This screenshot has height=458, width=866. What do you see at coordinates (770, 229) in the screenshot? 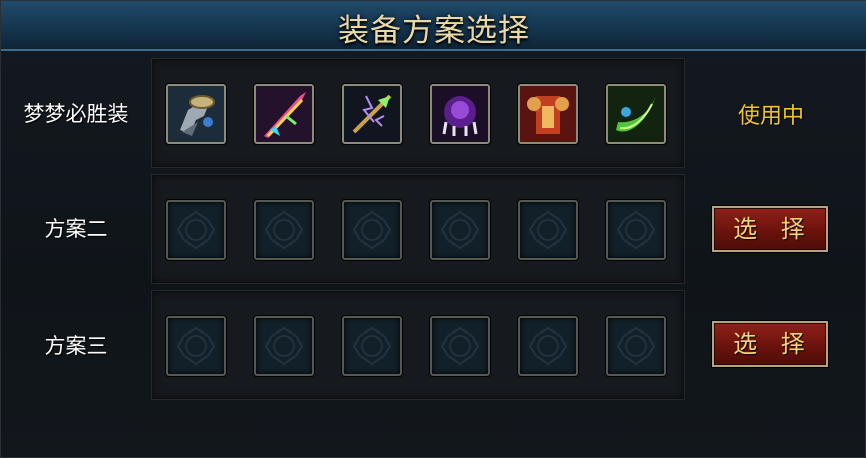
I see `plan-2-select-button: 选 择` at bounding box center [770, 229].